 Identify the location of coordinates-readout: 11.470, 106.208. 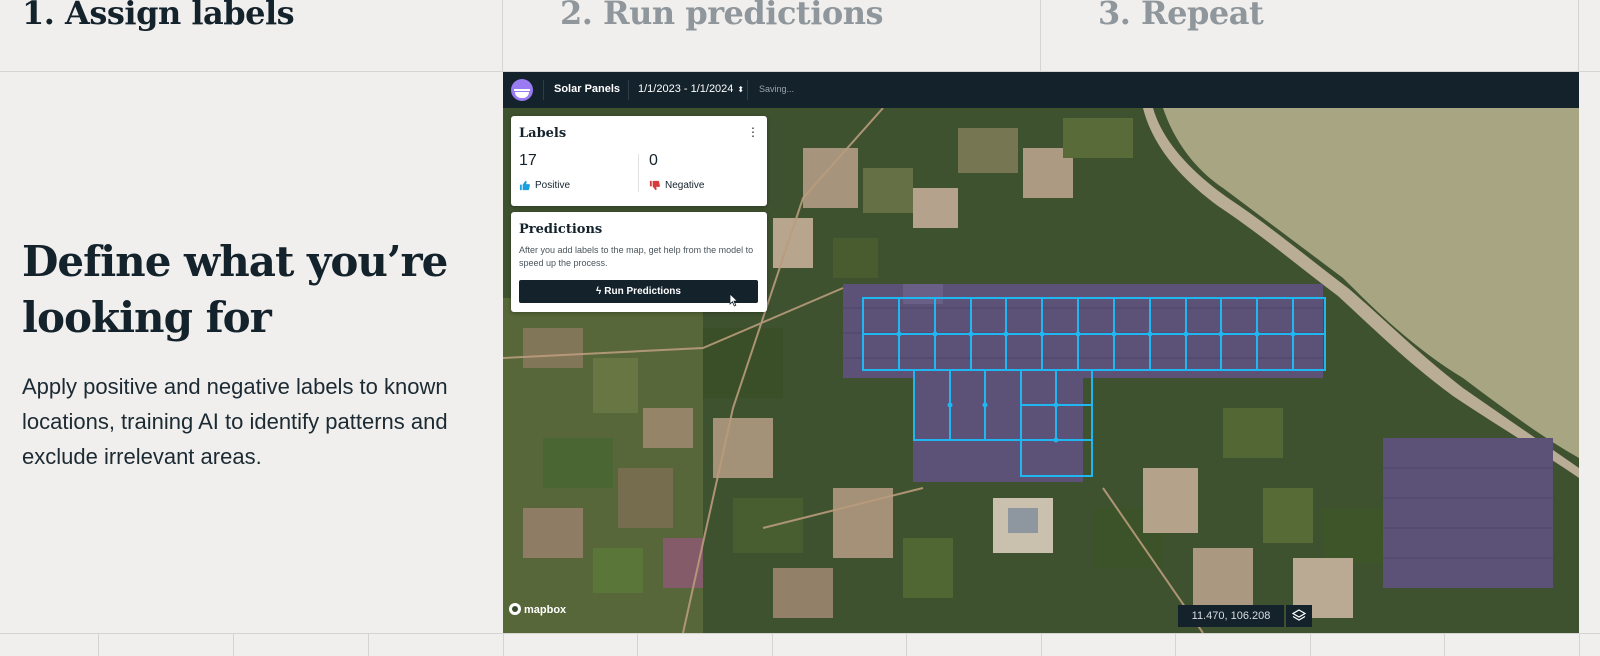
(1231, 616).